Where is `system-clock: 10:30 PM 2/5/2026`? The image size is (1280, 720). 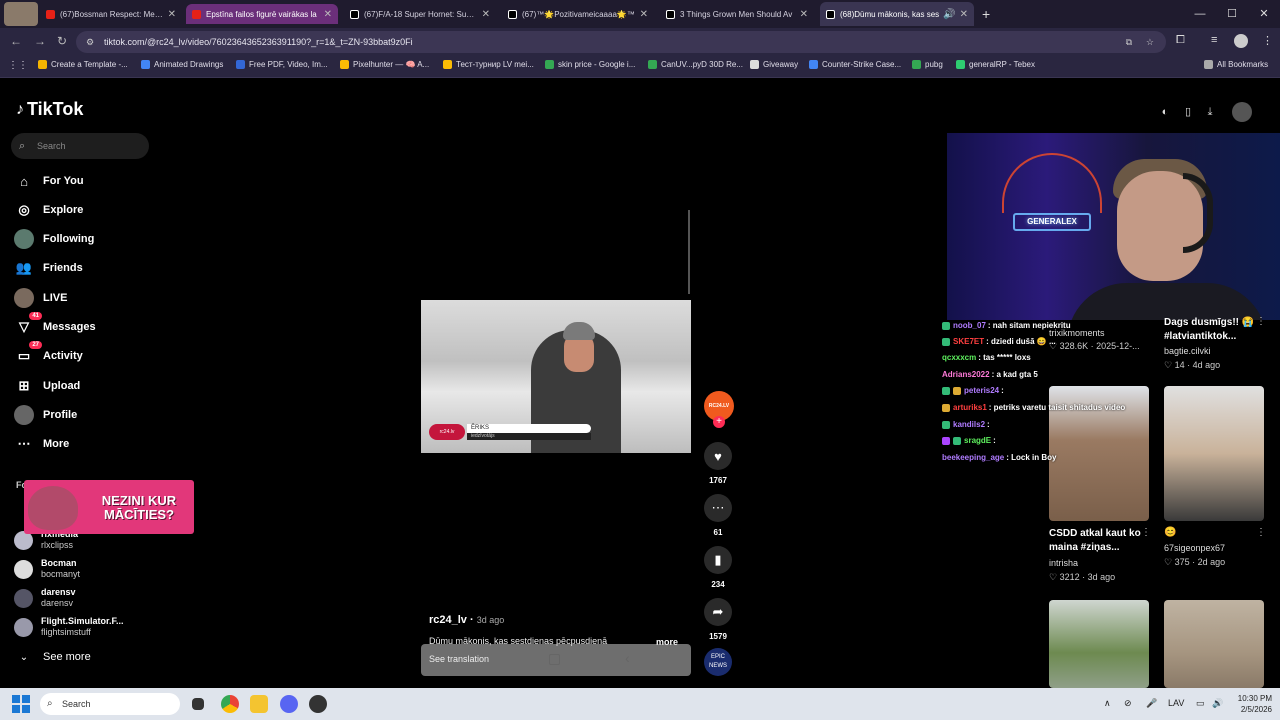
system-clock: 10:30 PM 2/5/2026 is located at coordinates (1250, 704).